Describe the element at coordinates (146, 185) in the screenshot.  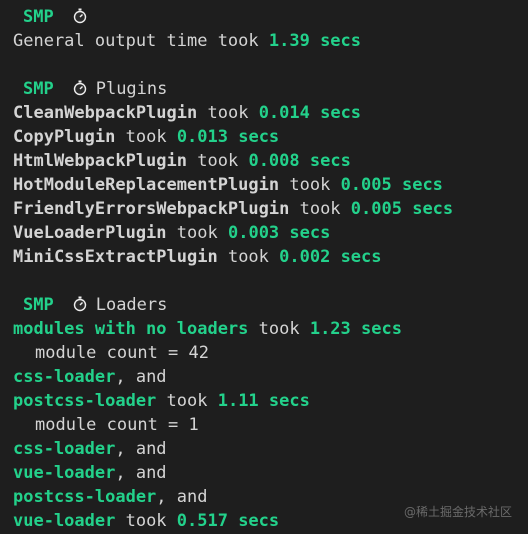
I see `plugin-name: HotModuleReplacementPlugin` at that location.